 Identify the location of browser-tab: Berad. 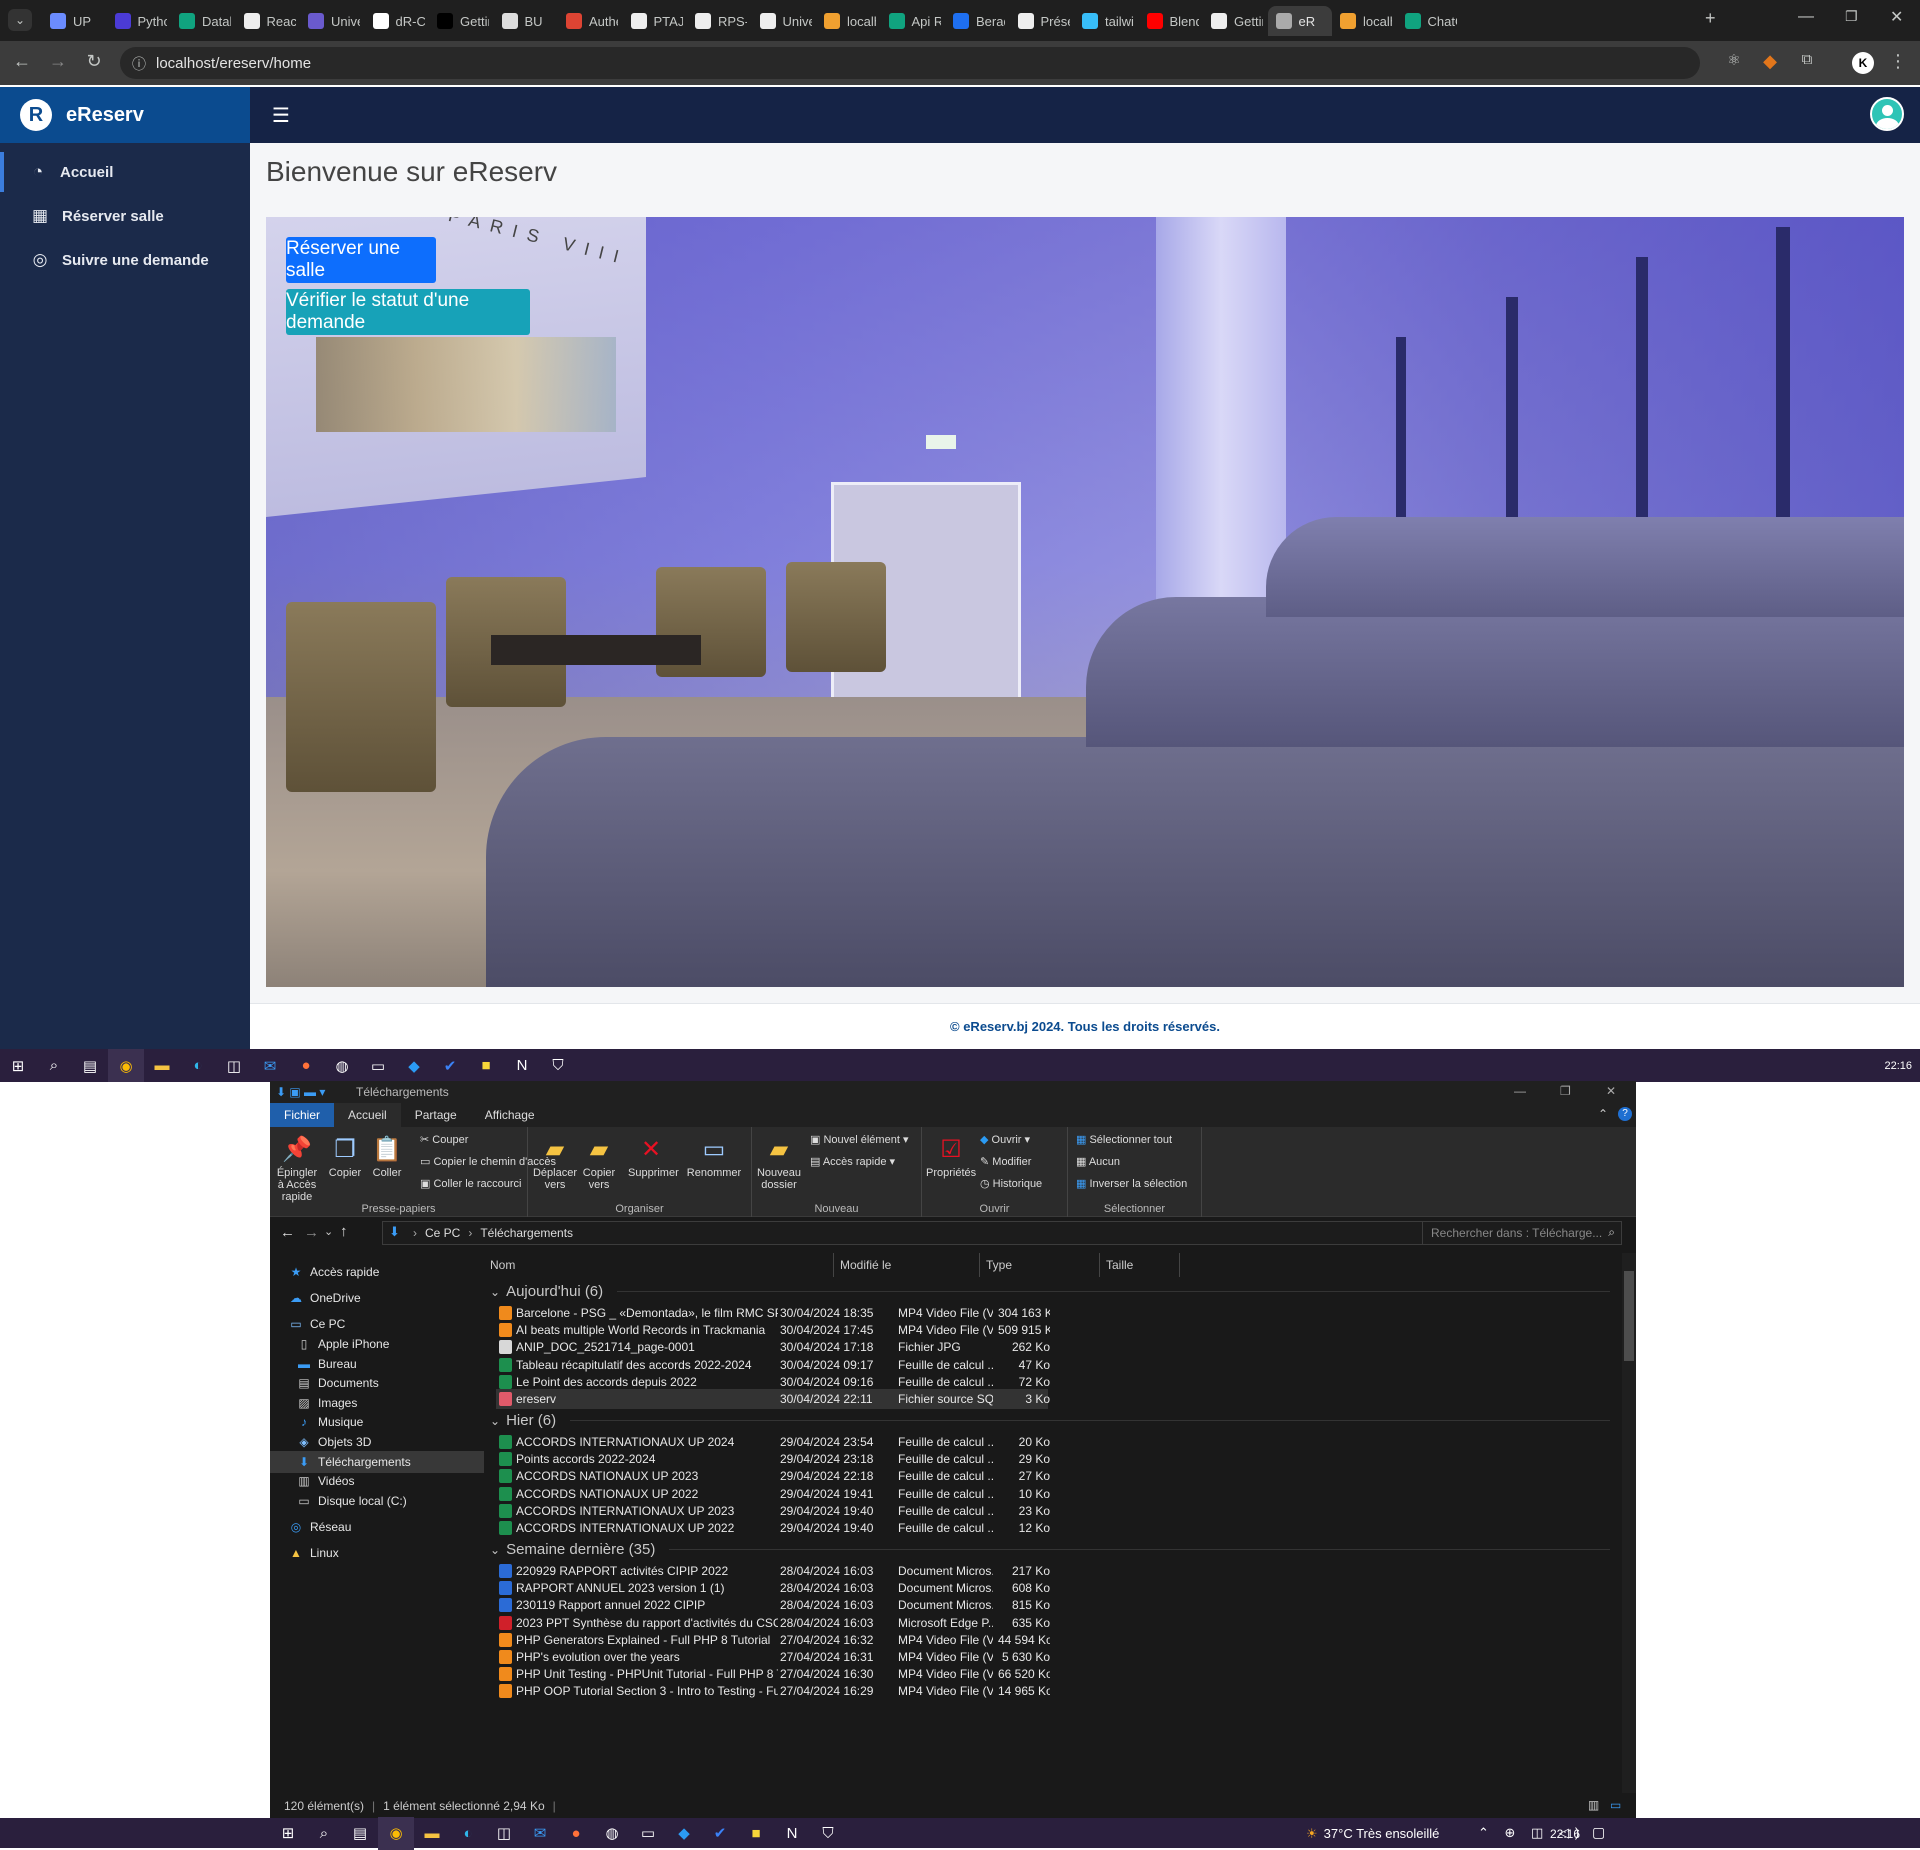
(975, 21).